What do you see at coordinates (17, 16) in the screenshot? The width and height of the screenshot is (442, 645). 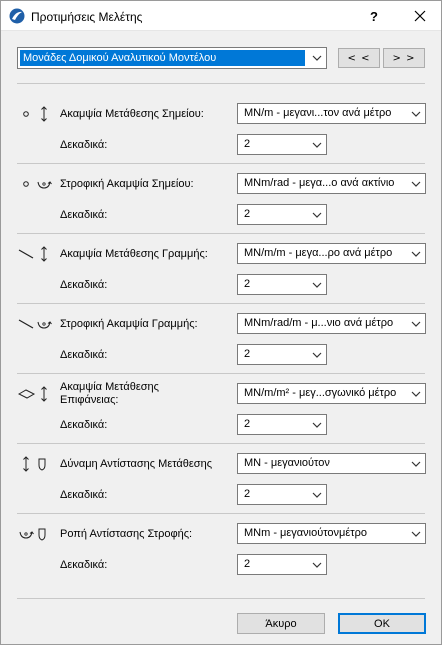 I see `app-logo-icon` at bounding box center [17, 16].